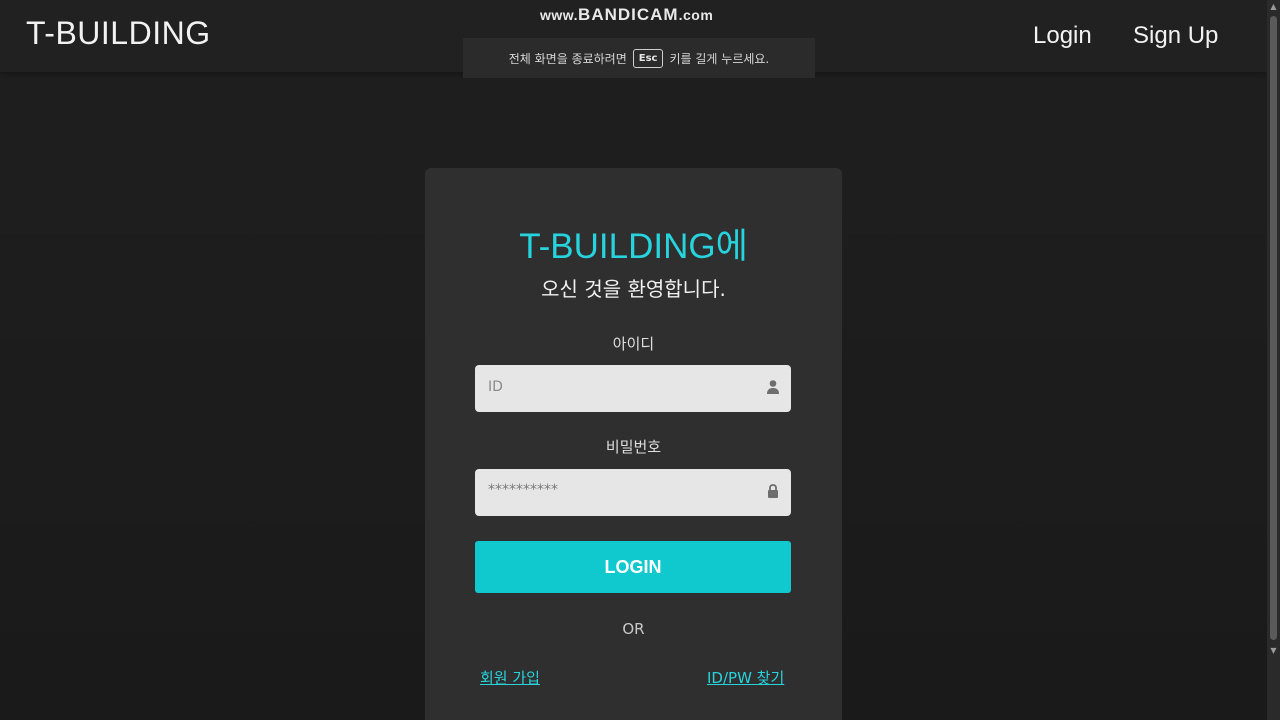 The image size is (1280, 720). I want to click on signup-link: 회원 가입, so click(510, 677).